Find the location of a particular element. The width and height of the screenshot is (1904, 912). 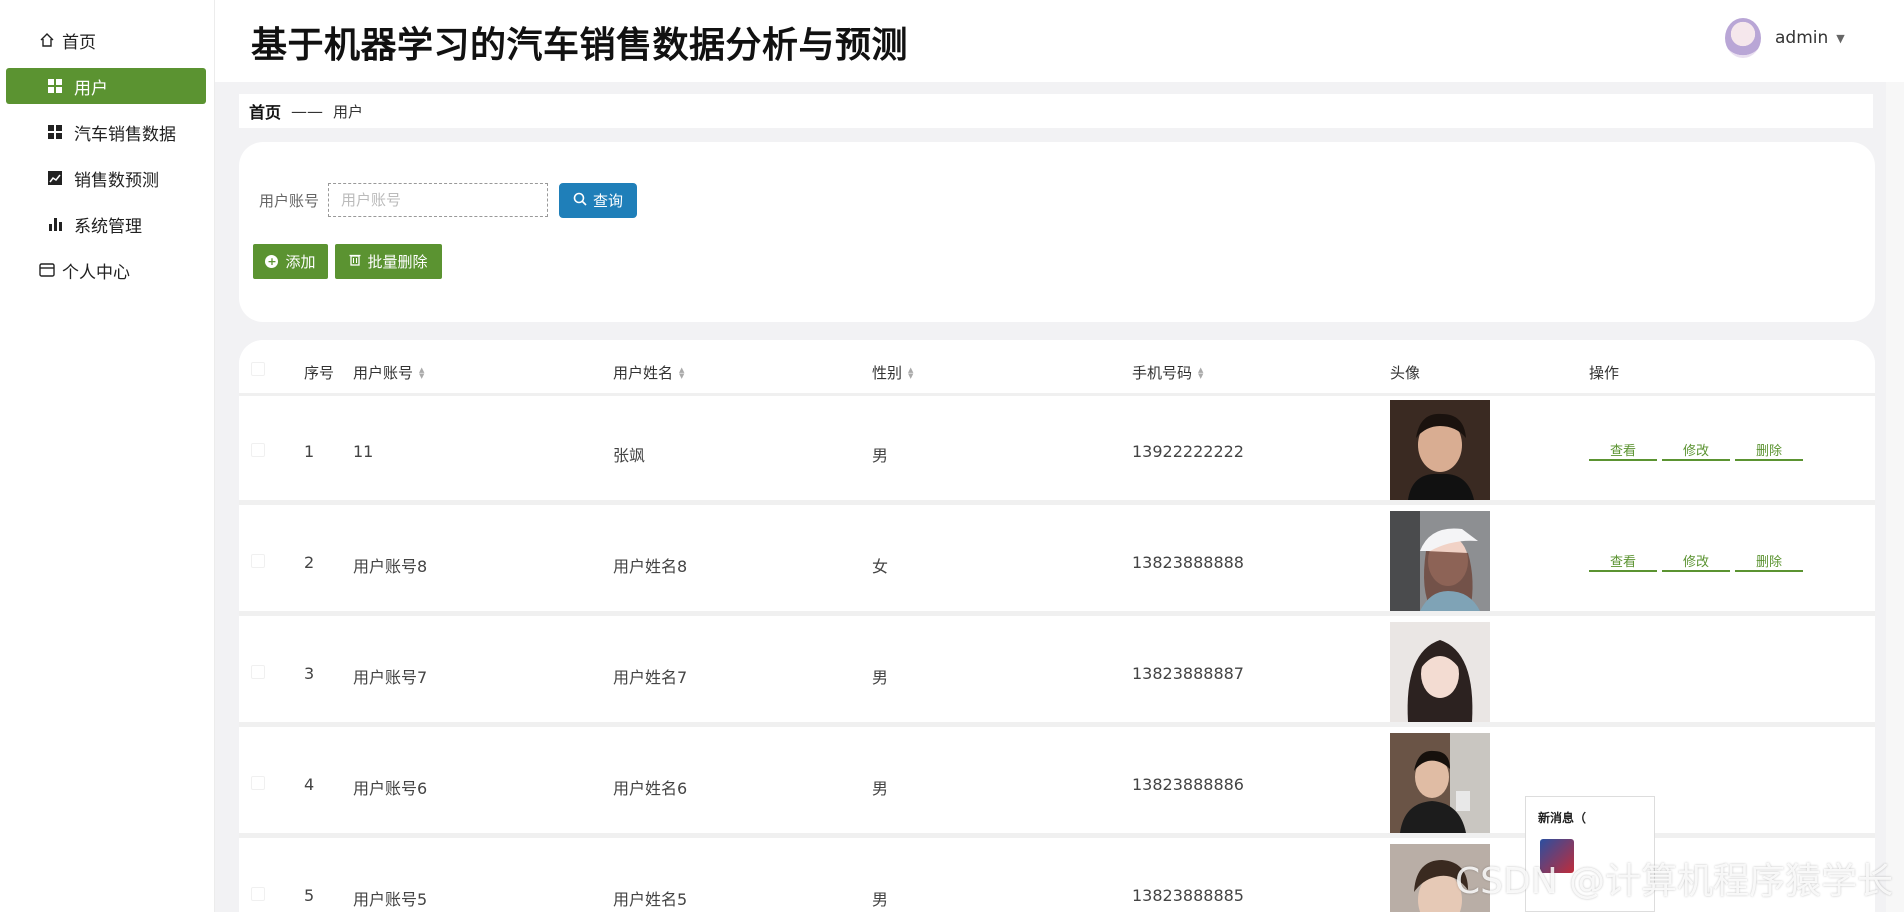

chevron-down-icon: ▼ is located at coordinates (1840, 38).